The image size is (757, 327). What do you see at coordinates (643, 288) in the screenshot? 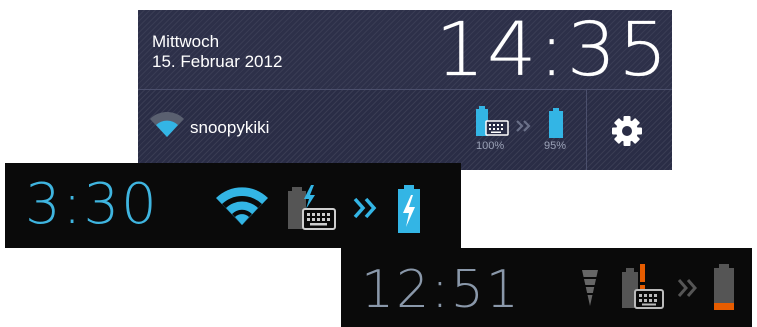
I see `keyboard-warning-icon` at bounding box center [643, 288].